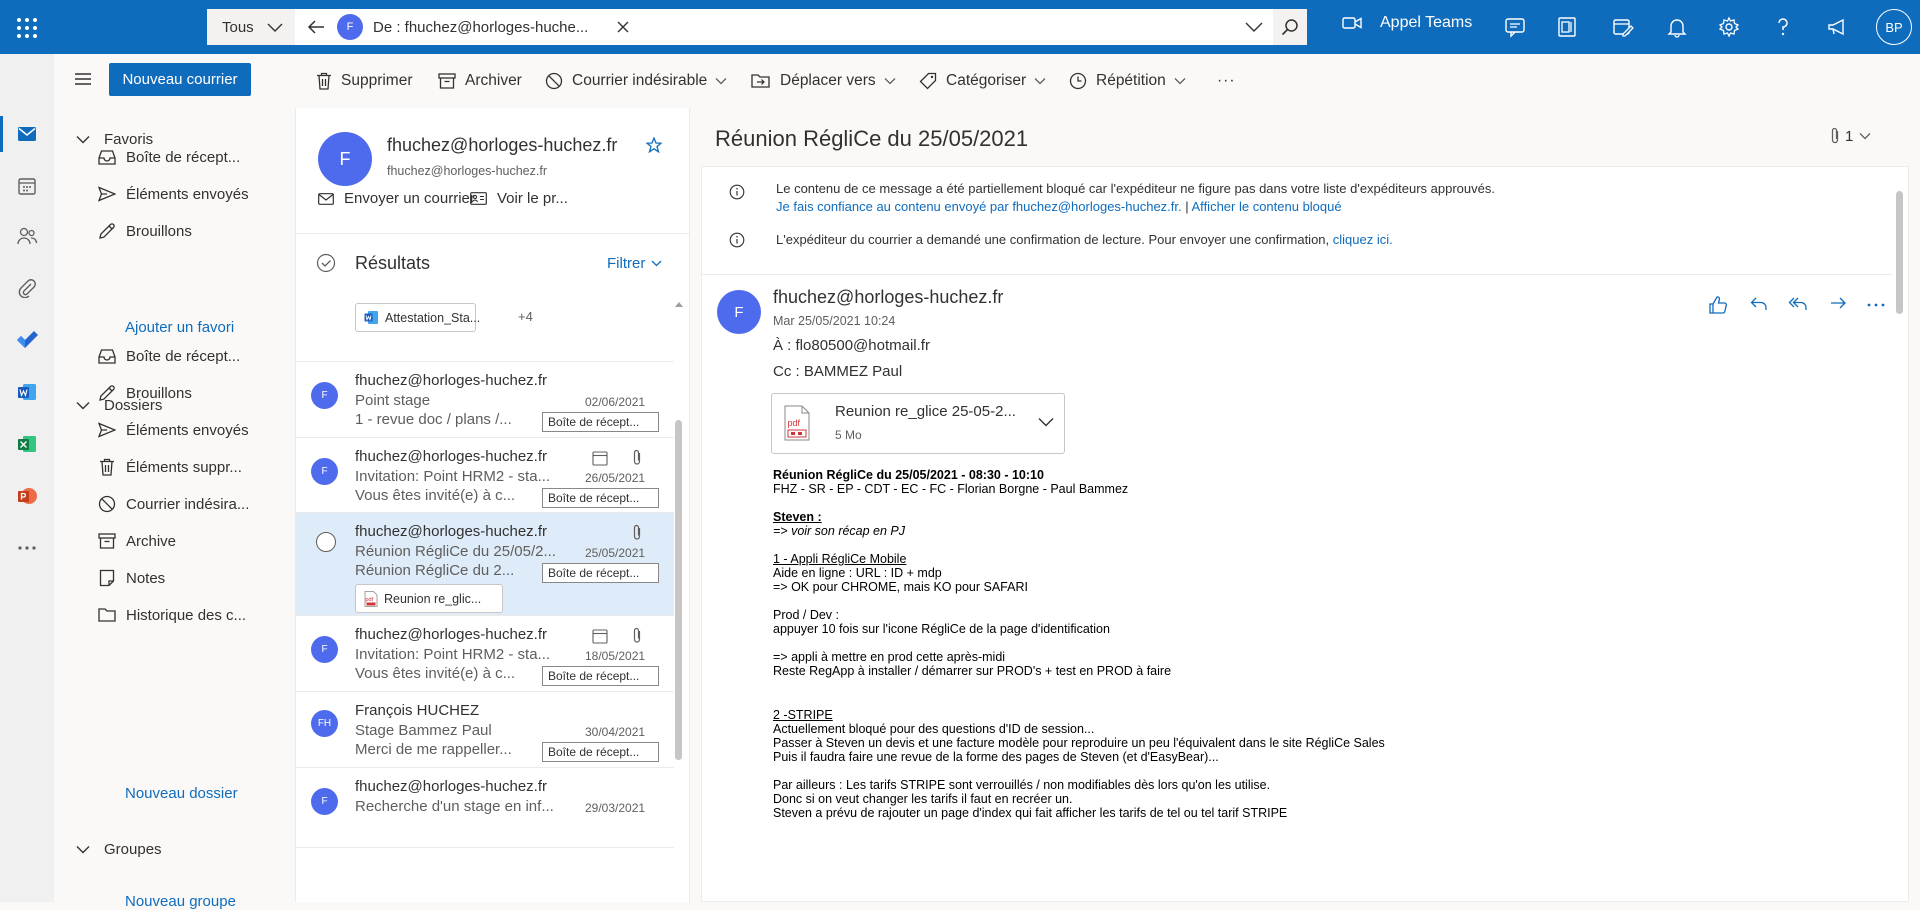  What do you see at coordinates (1894, 27) in the screenshot?
I see `user-avatar: BP` at bounding box center [1894, 27].